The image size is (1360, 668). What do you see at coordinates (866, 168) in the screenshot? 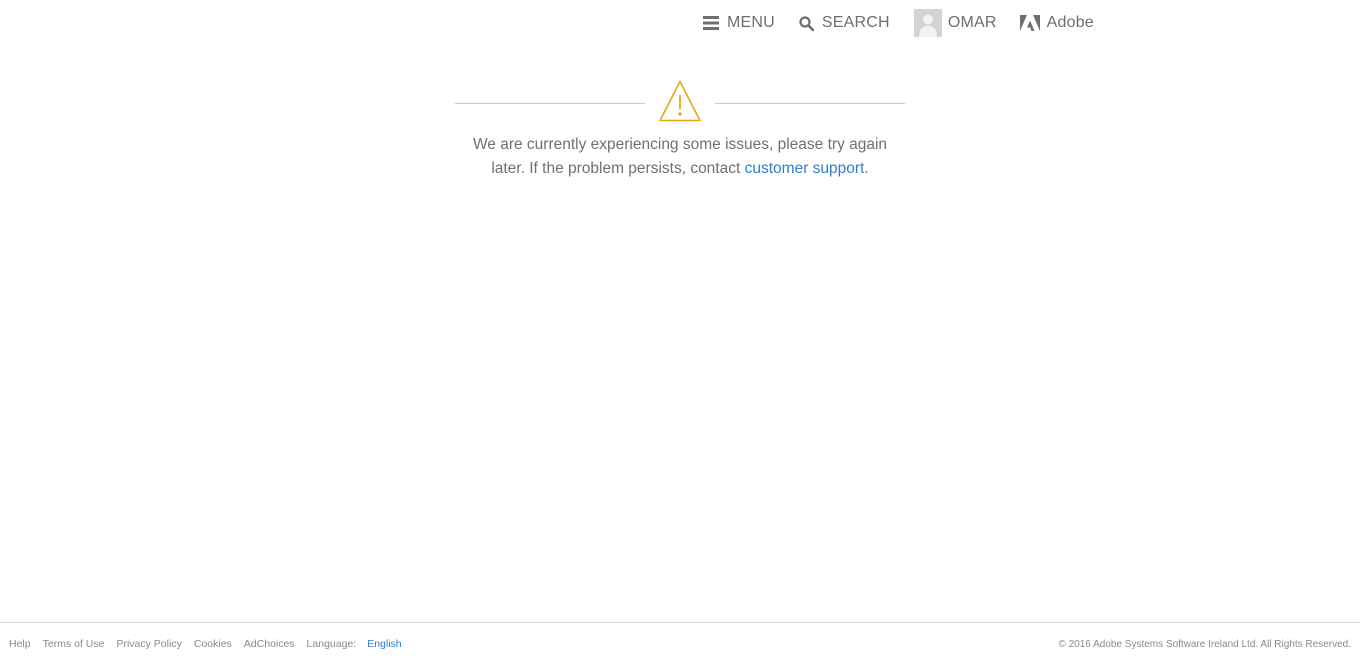
I see `error-message-period: .` at bounding box center [866, 168].